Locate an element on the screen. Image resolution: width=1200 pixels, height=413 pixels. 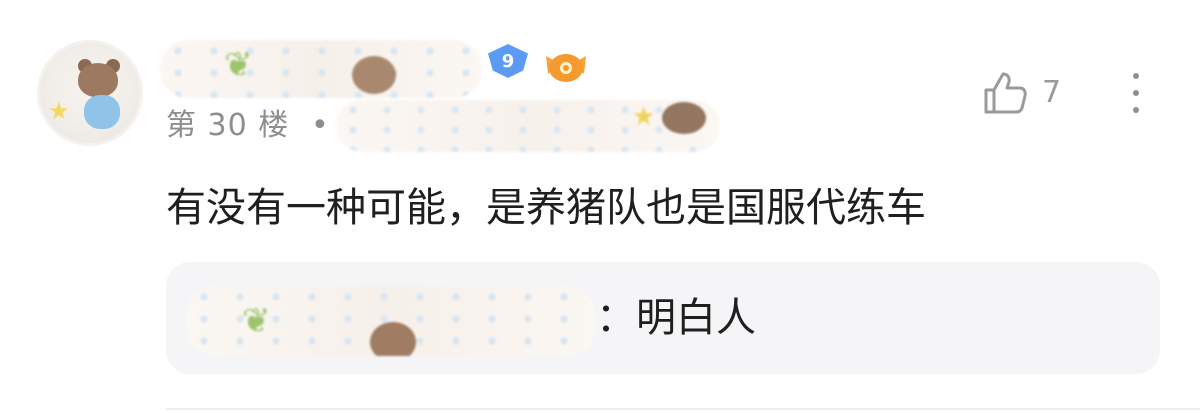
like-count: 7 is located at coordinates (1052, 92).